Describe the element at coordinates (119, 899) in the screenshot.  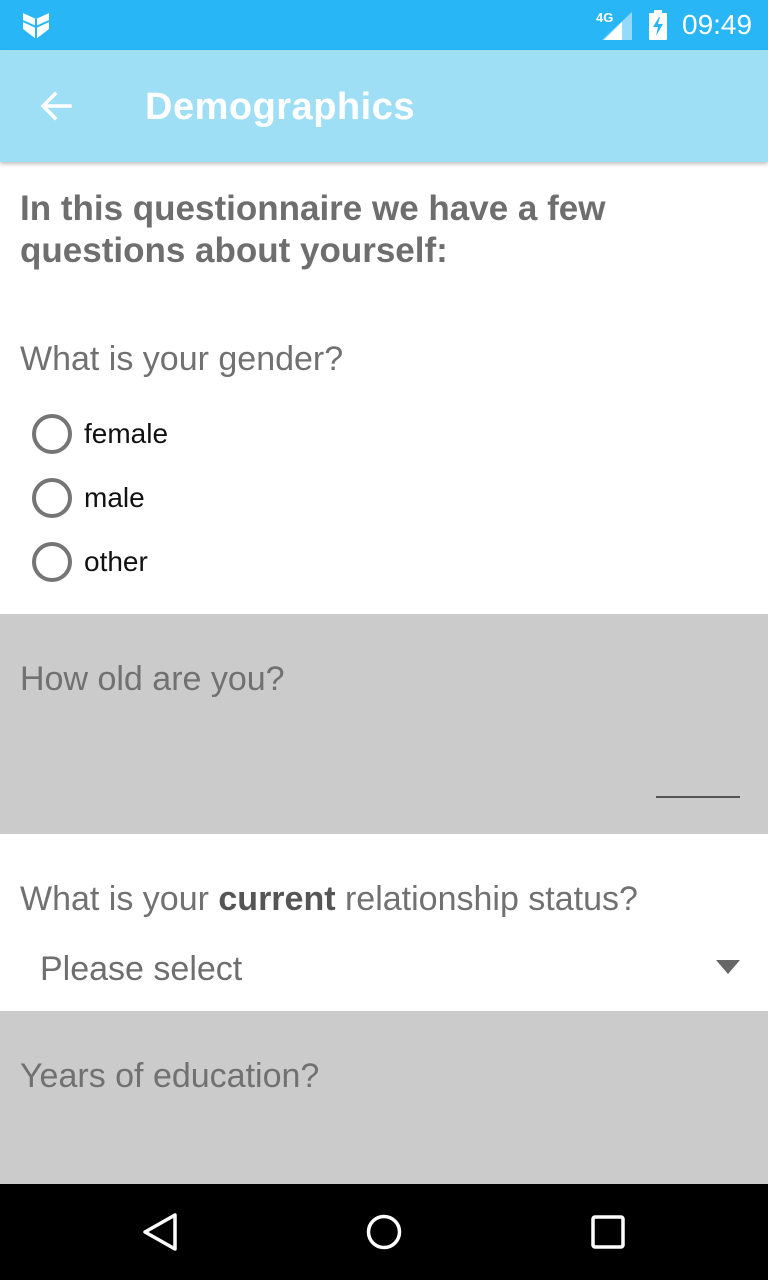
I see `relationship-label-before: What is your` at that location.